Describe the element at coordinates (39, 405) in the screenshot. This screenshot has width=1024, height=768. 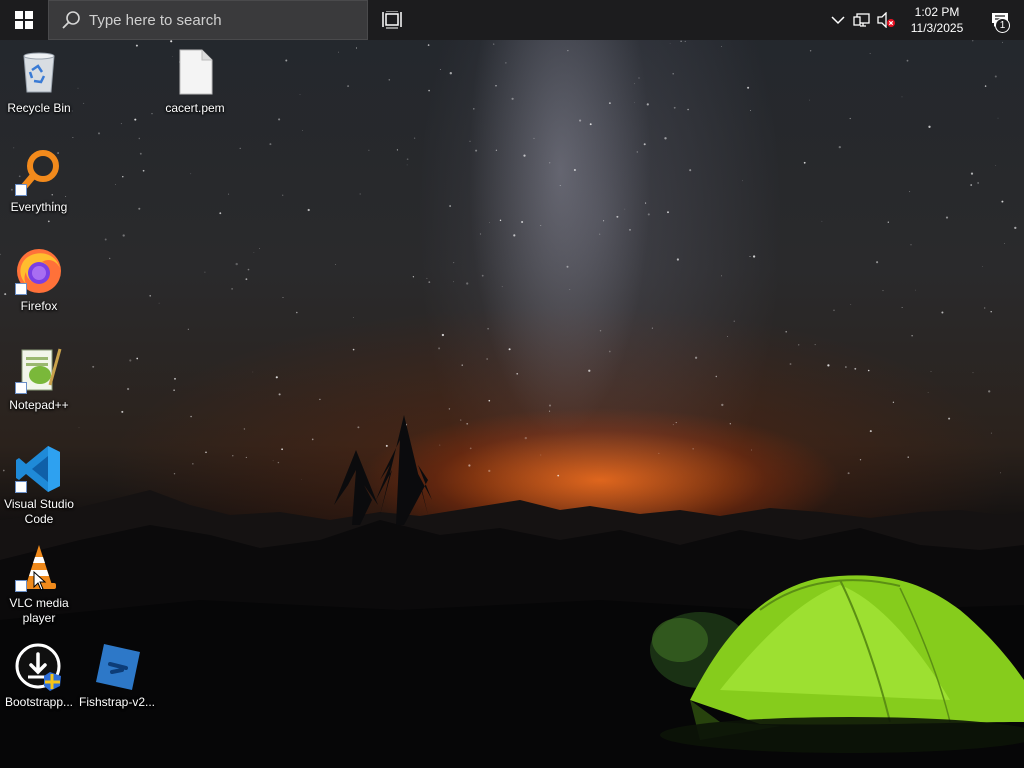
I see `desktop-icon-label: Notepad++` at that location.